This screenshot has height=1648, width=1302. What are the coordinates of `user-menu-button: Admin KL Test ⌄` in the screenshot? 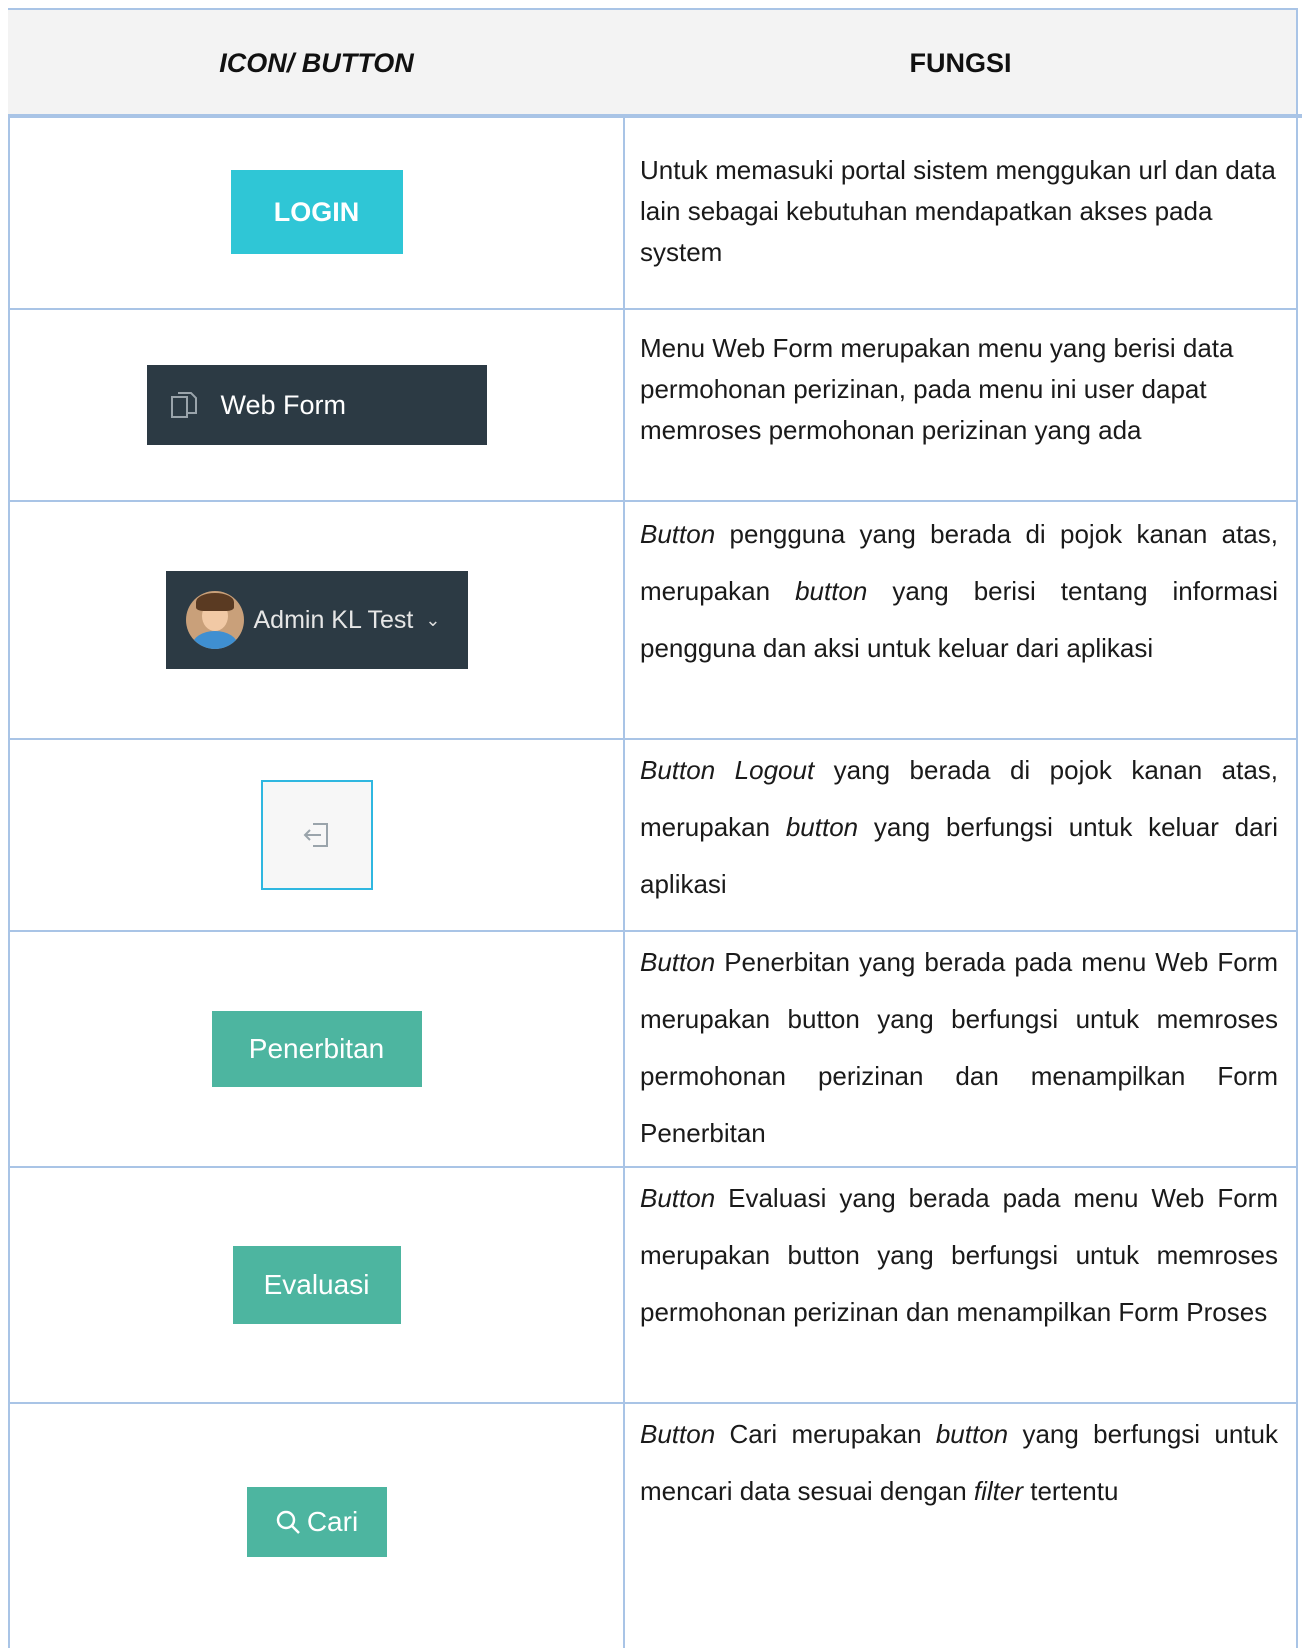 It's located at (316, 620).